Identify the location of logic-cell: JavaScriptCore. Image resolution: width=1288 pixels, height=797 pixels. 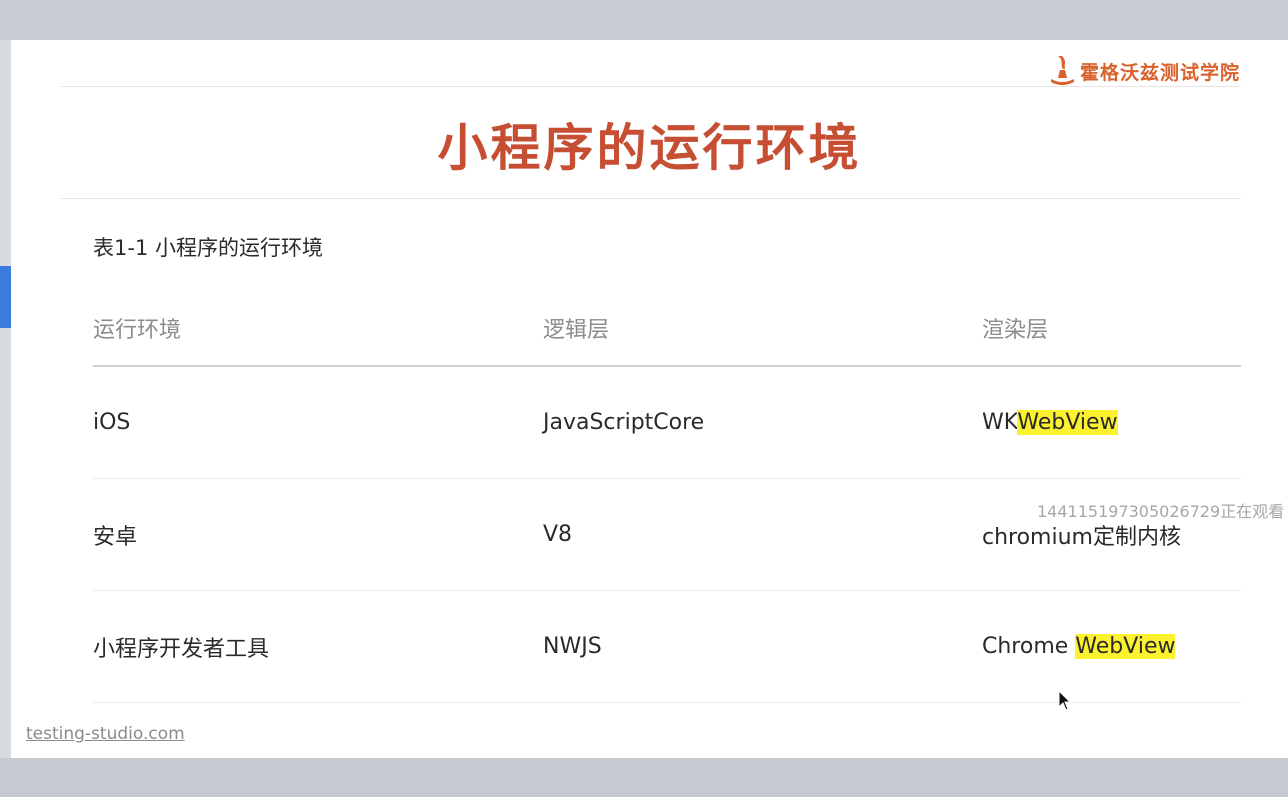
(624, 422).